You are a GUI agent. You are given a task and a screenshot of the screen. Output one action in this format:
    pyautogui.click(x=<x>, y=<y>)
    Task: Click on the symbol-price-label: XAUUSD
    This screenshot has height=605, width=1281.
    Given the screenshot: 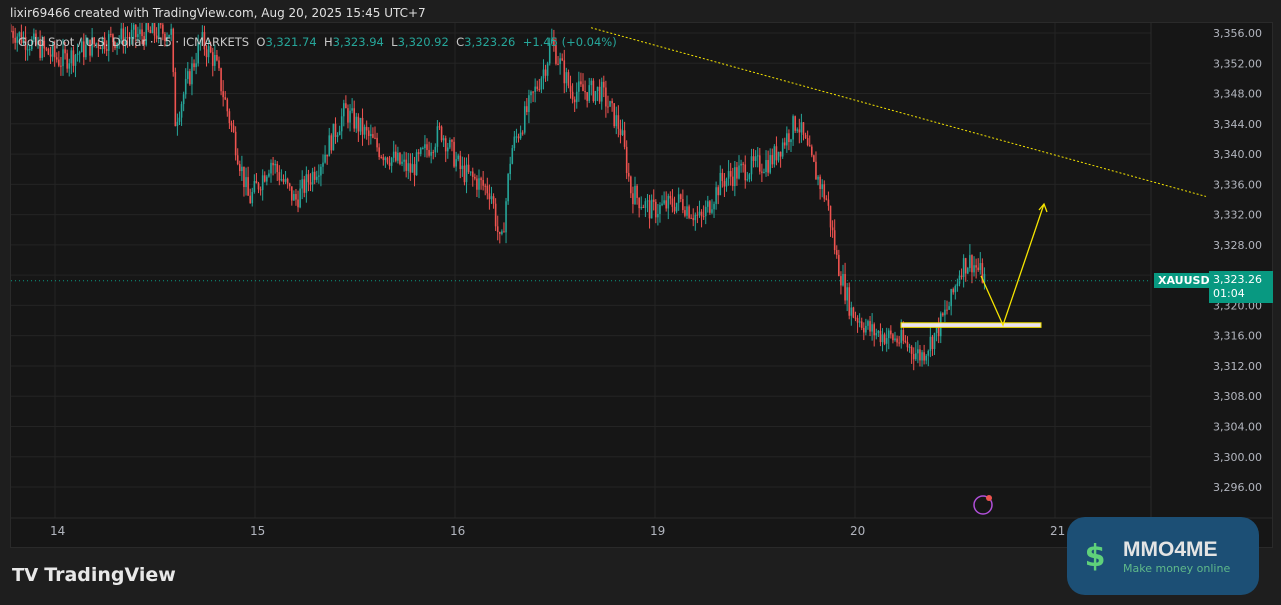 What is the action you would take?
    pyautogui.click(x=1184, y=280)
    